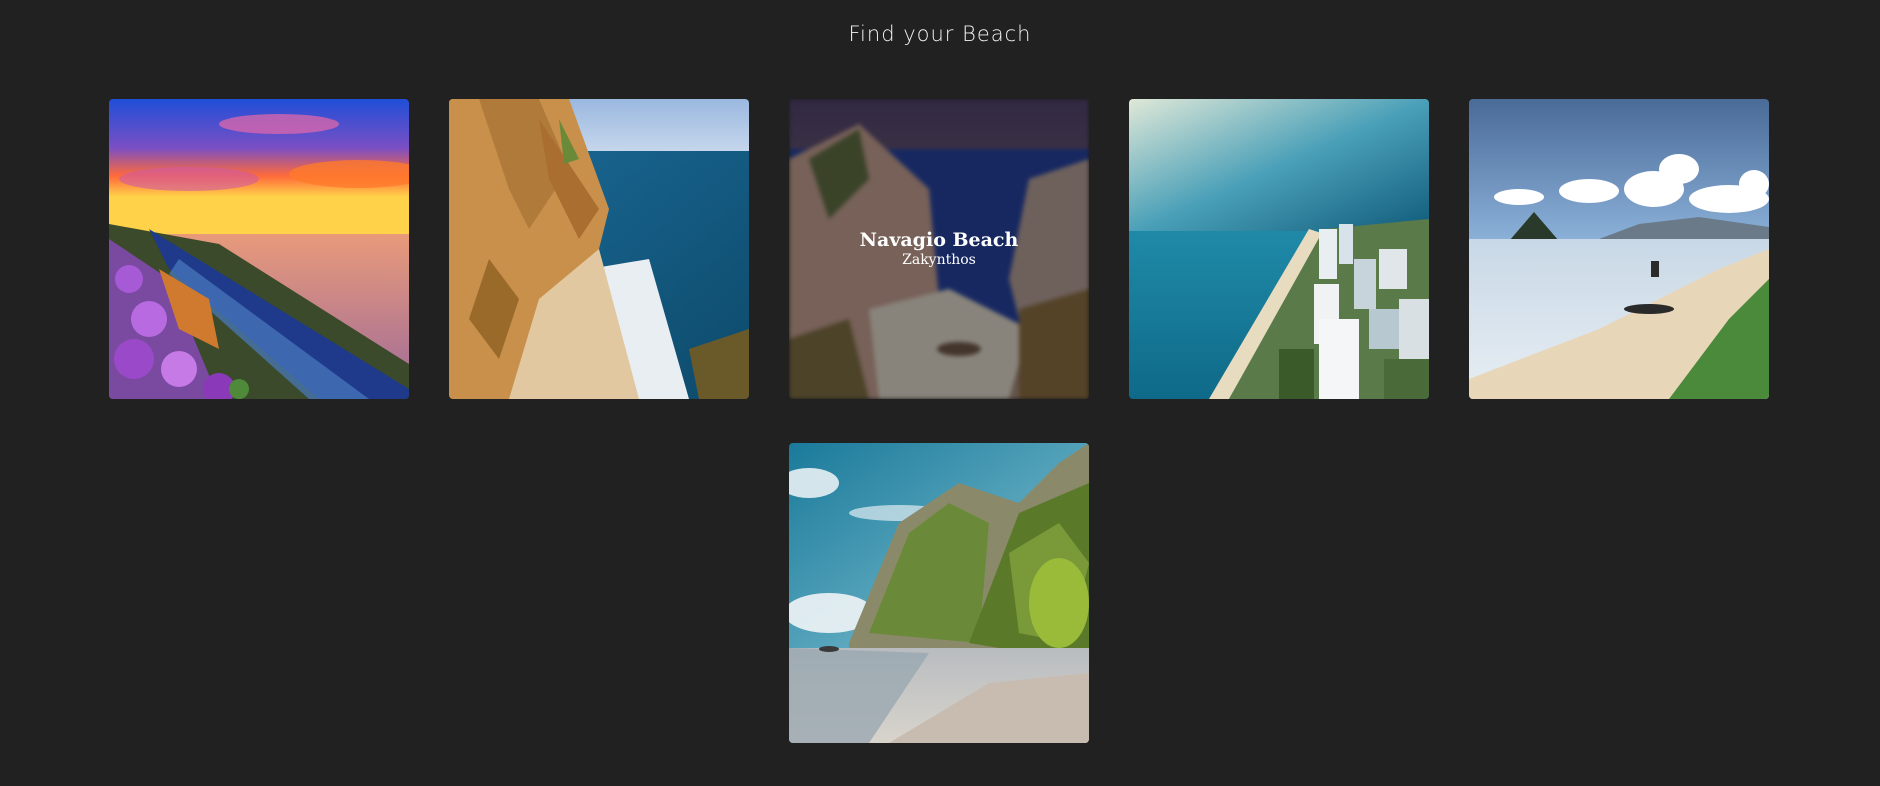 The image size is (1880, 786). I want to click on beach-card-island-shore, so click(1619, 249).